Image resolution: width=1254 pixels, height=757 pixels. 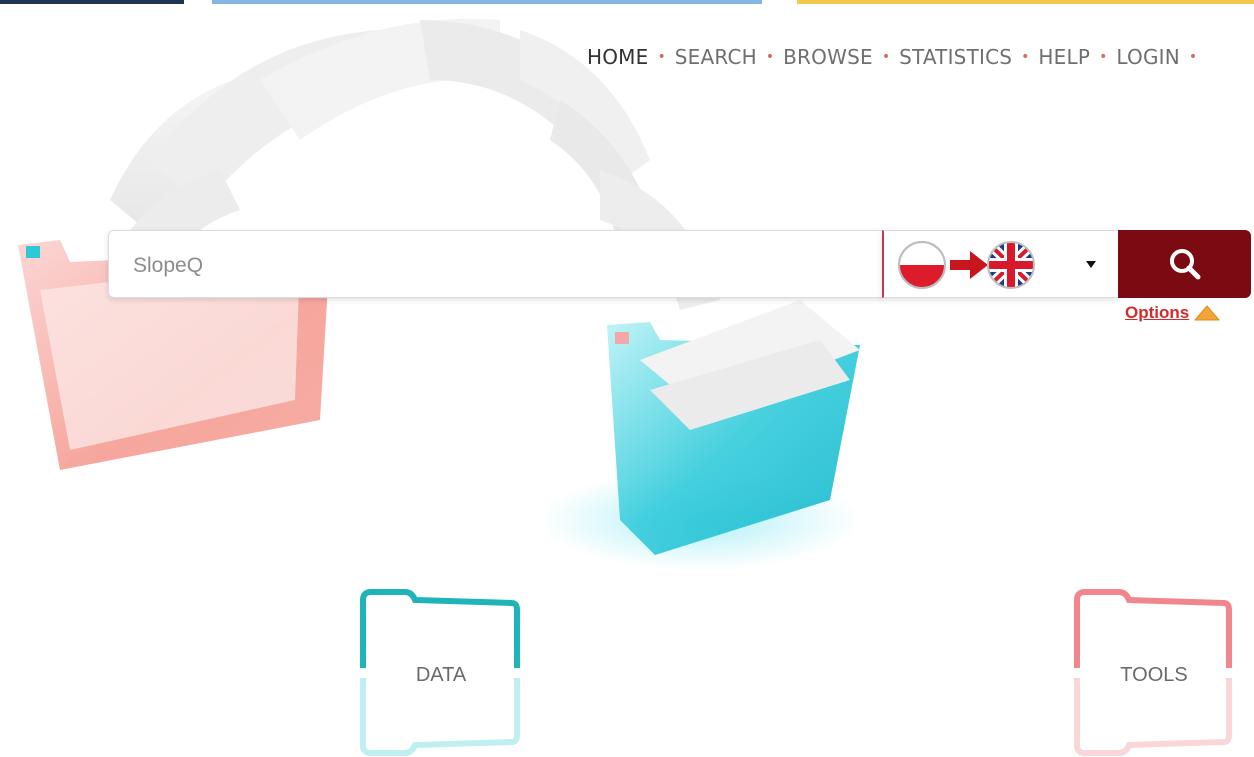 I want to click on search-input, so click(x=503, y=266).